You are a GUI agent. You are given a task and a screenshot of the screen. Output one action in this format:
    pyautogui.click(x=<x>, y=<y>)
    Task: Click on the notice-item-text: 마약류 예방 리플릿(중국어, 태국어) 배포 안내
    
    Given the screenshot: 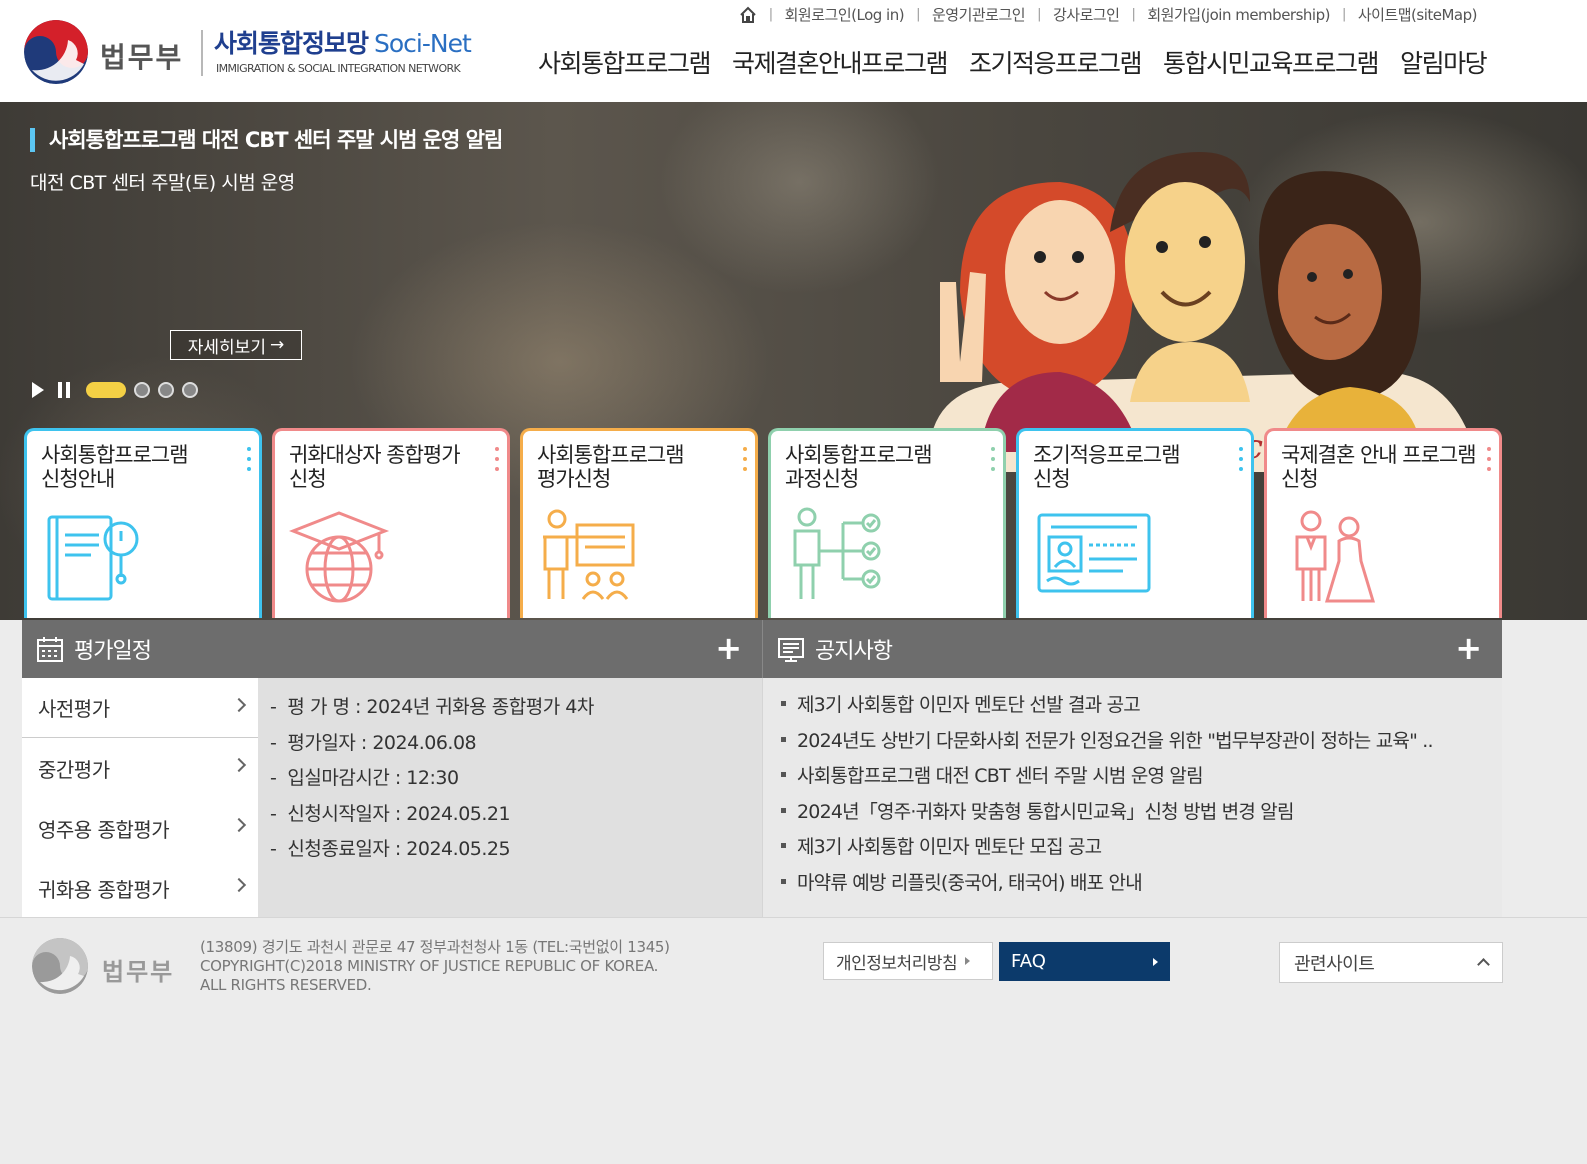 What is the action you would take?
    pyautogui.click(x=970, y=882)
    